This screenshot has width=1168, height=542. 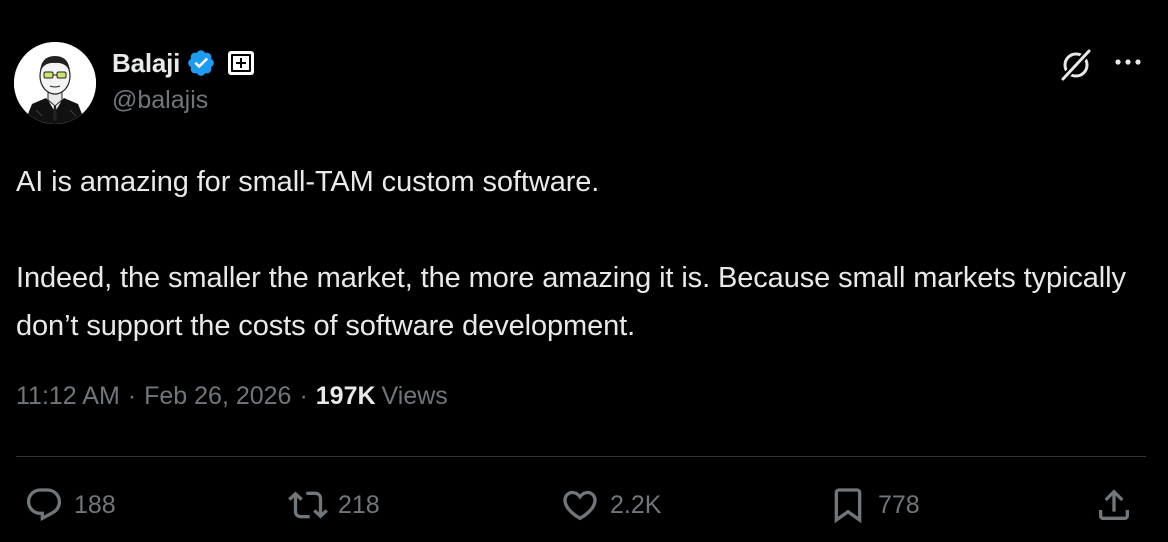 I want to click on repost-icon, so click(x=308, y=505).